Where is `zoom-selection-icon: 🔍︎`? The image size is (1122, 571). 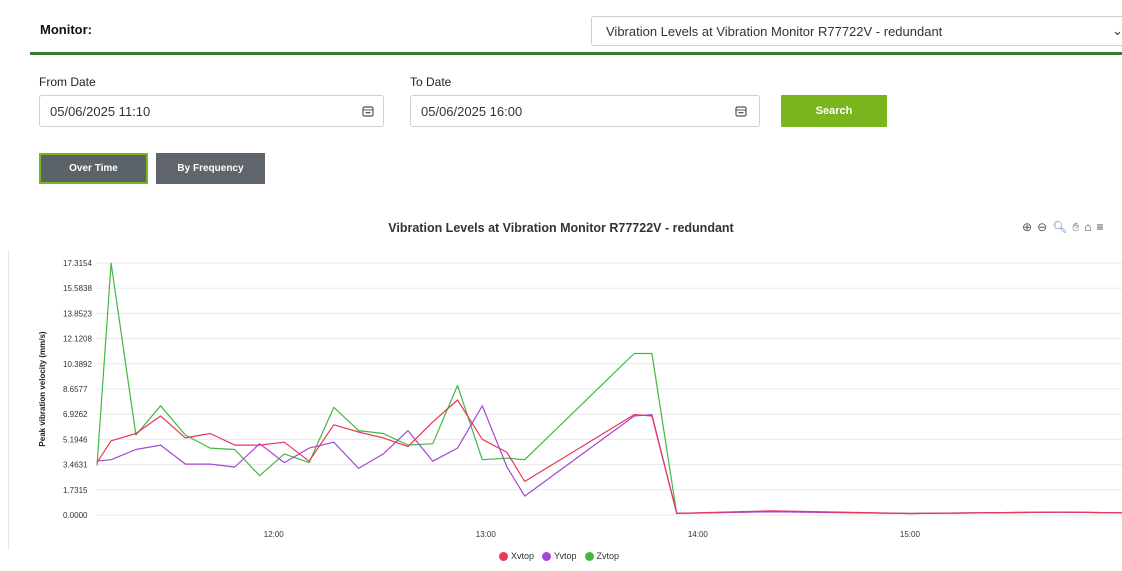 zoom-selection-icon: 🔍︎ is located at coordinates (1060, 227).